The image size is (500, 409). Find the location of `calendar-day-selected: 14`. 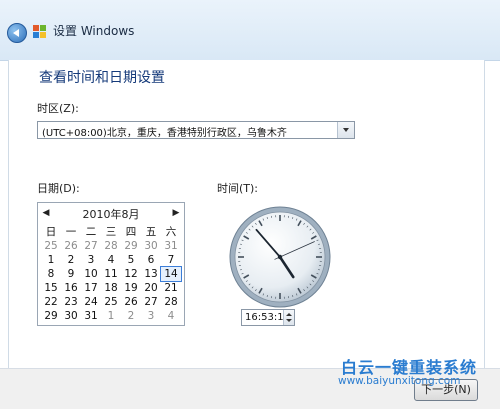

calendar-day-selected: 14 is located at coordinates (171, 274).